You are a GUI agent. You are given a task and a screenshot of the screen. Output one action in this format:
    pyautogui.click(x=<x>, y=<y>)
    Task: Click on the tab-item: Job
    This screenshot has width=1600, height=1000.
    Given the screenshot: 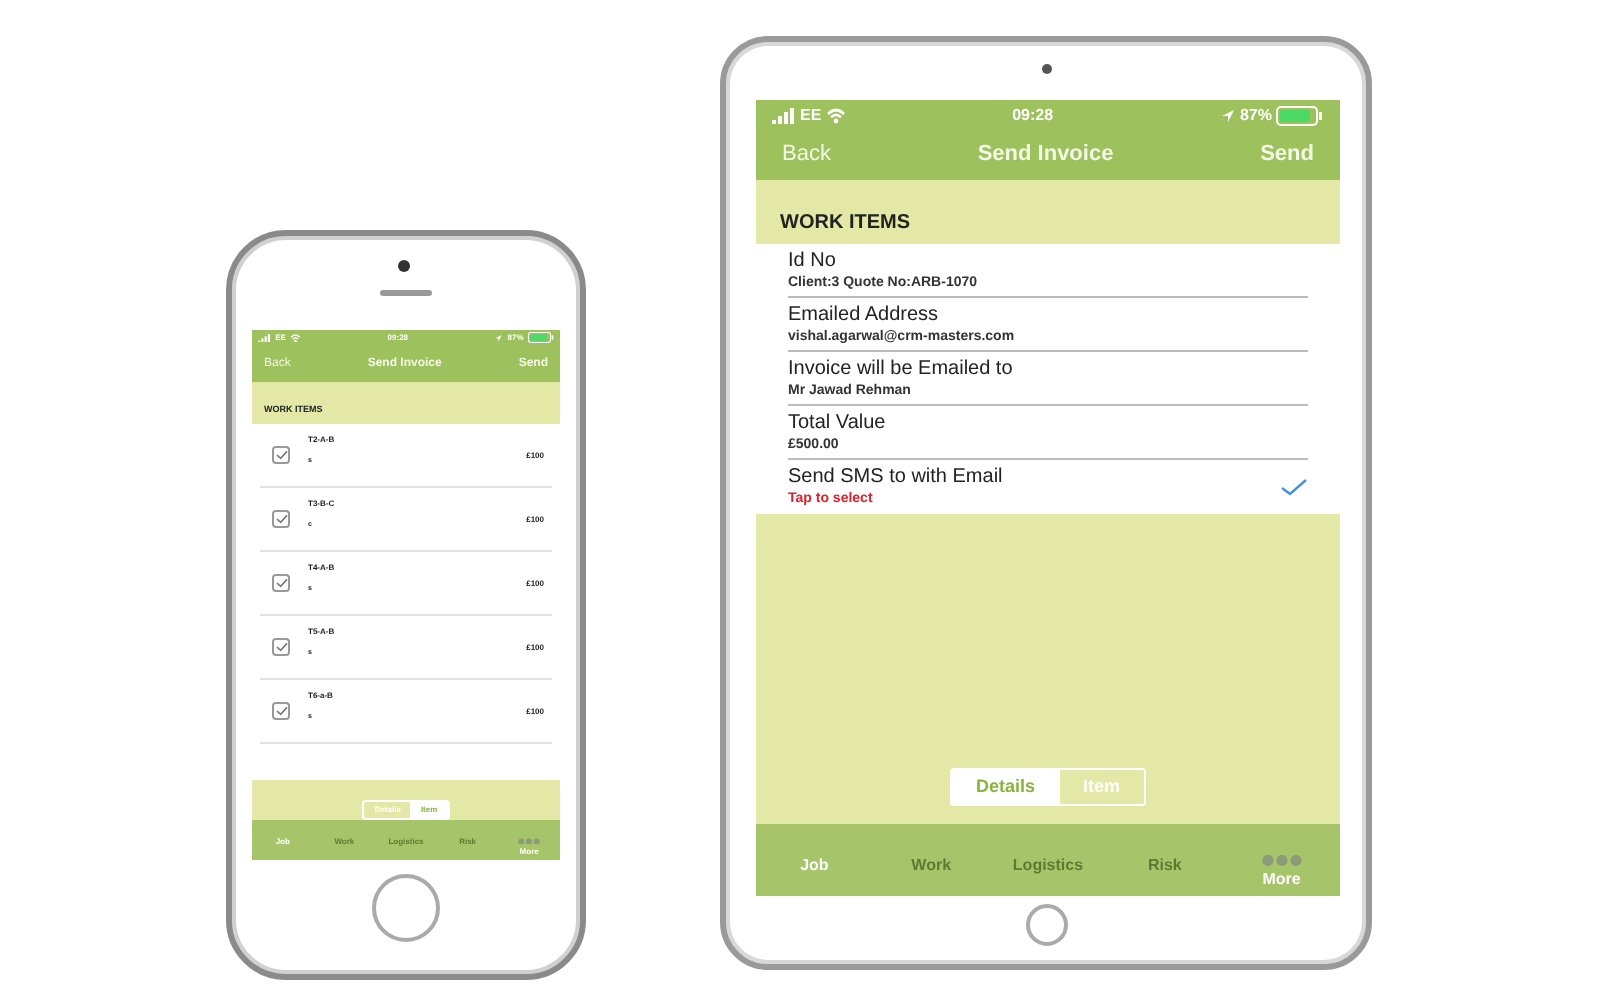 What is the action you would take?
    pyautogui.click(x=814, y=851)
    